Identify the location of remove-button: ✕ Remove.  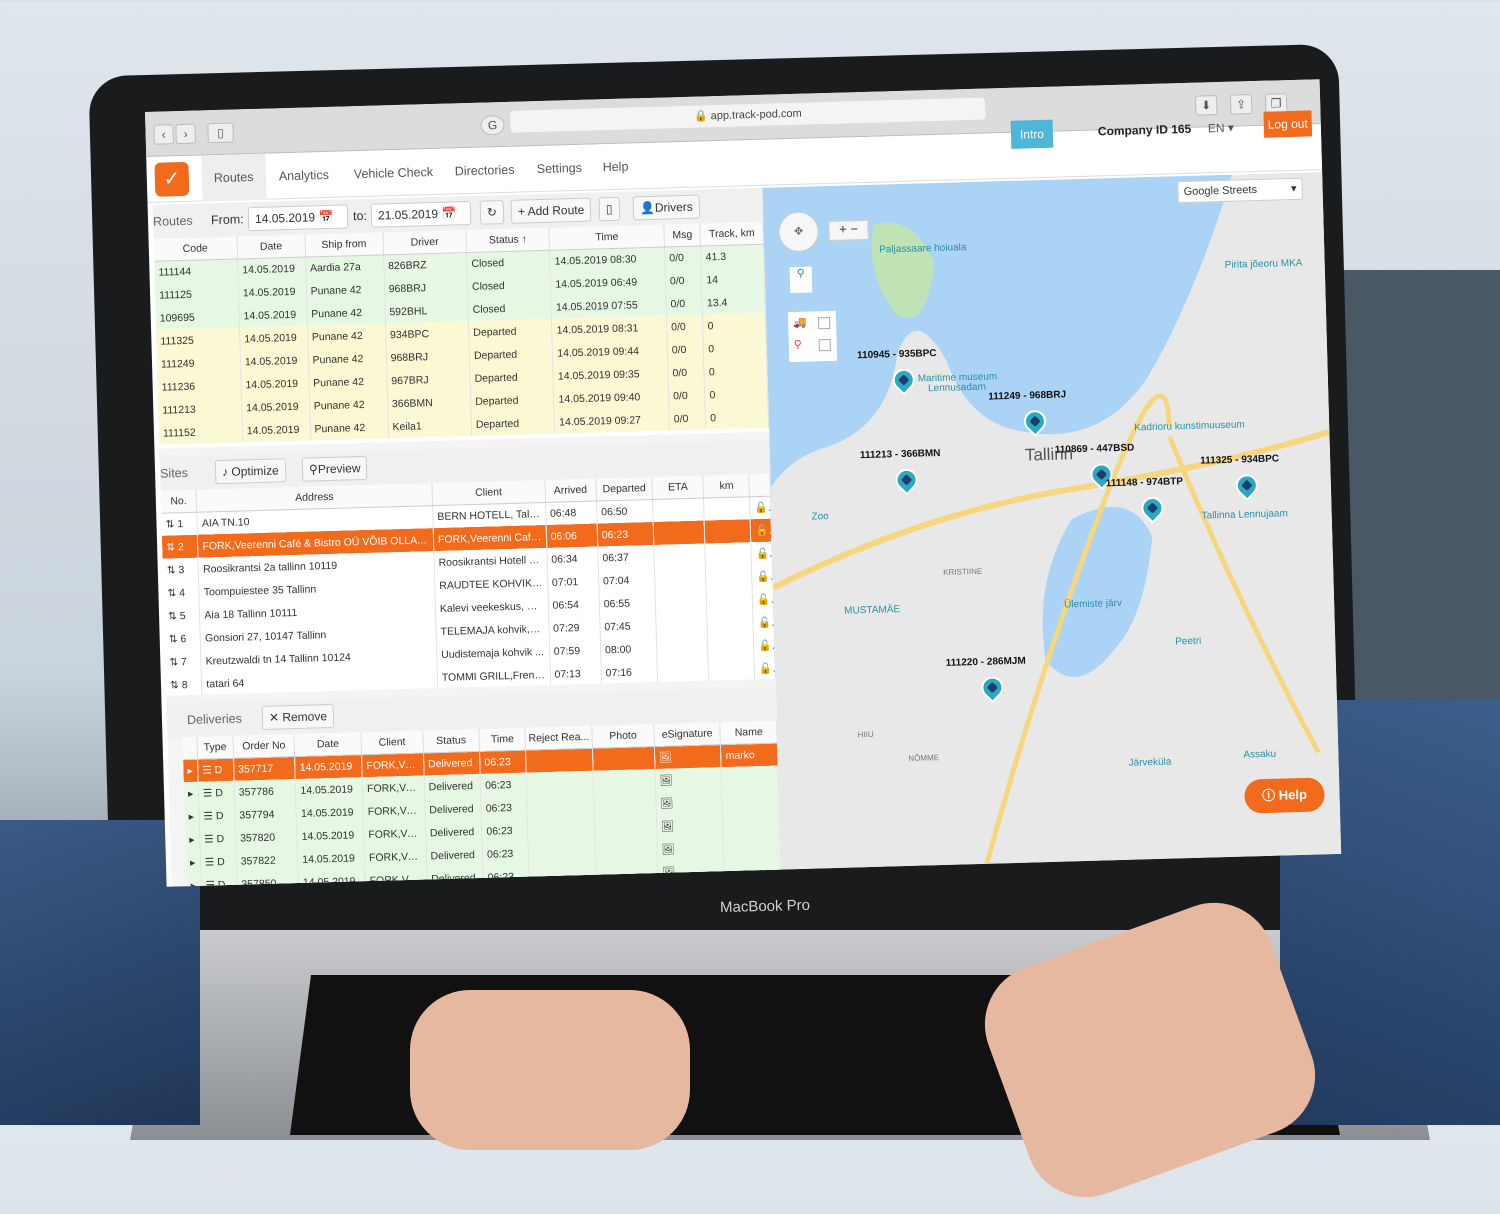
(298, 716).